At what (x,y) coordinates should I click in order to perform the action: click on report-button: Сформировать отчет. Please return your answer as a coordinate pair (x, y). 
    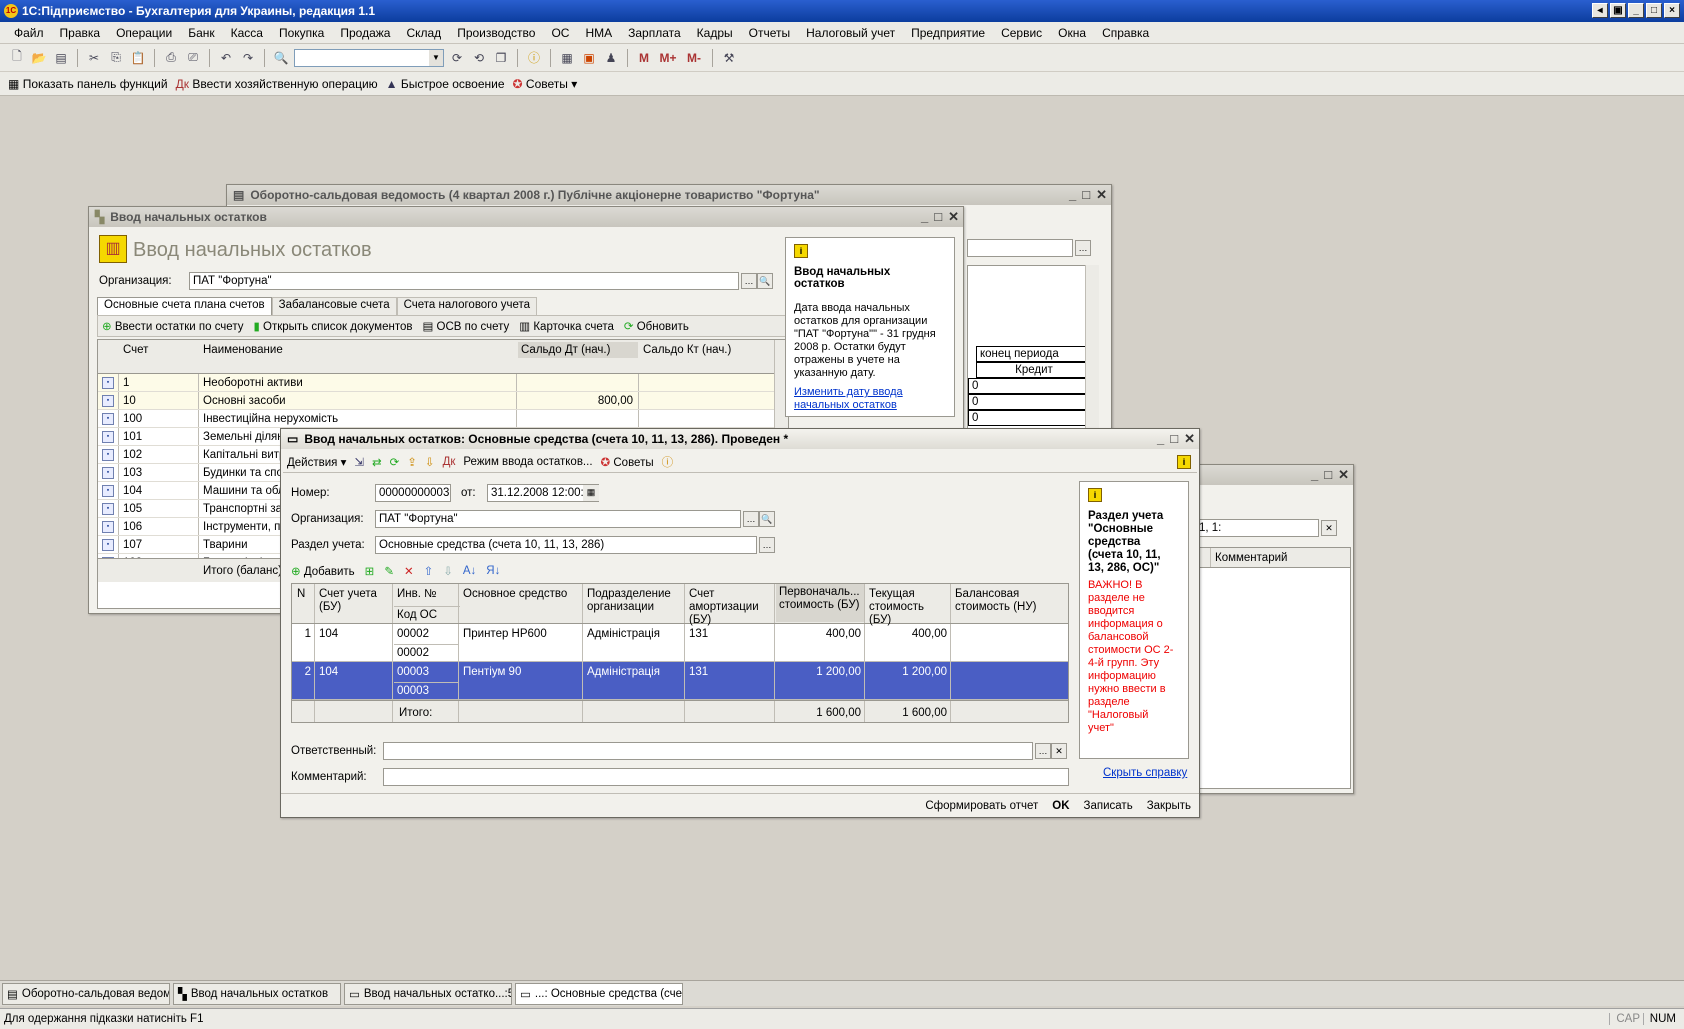
    Looking at the image, I should click on (981, 806).